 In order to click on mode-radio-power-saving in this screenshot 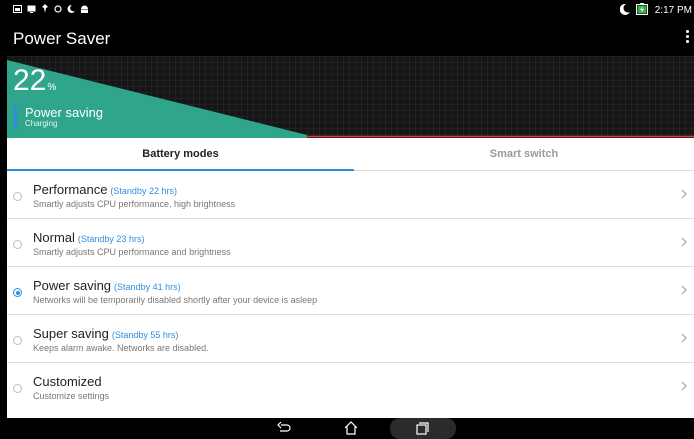, I will do `click(17, 292)`.